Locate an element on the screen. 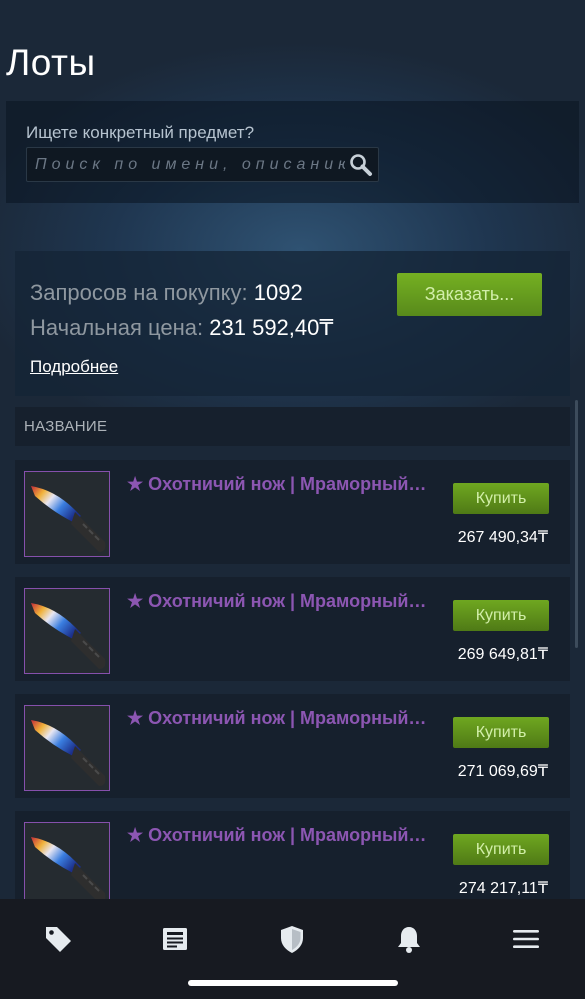 The width and height of the screenshot is (585, 999). column-header-name: НАЗВАНИЕ is located at coordinates (292, 426).